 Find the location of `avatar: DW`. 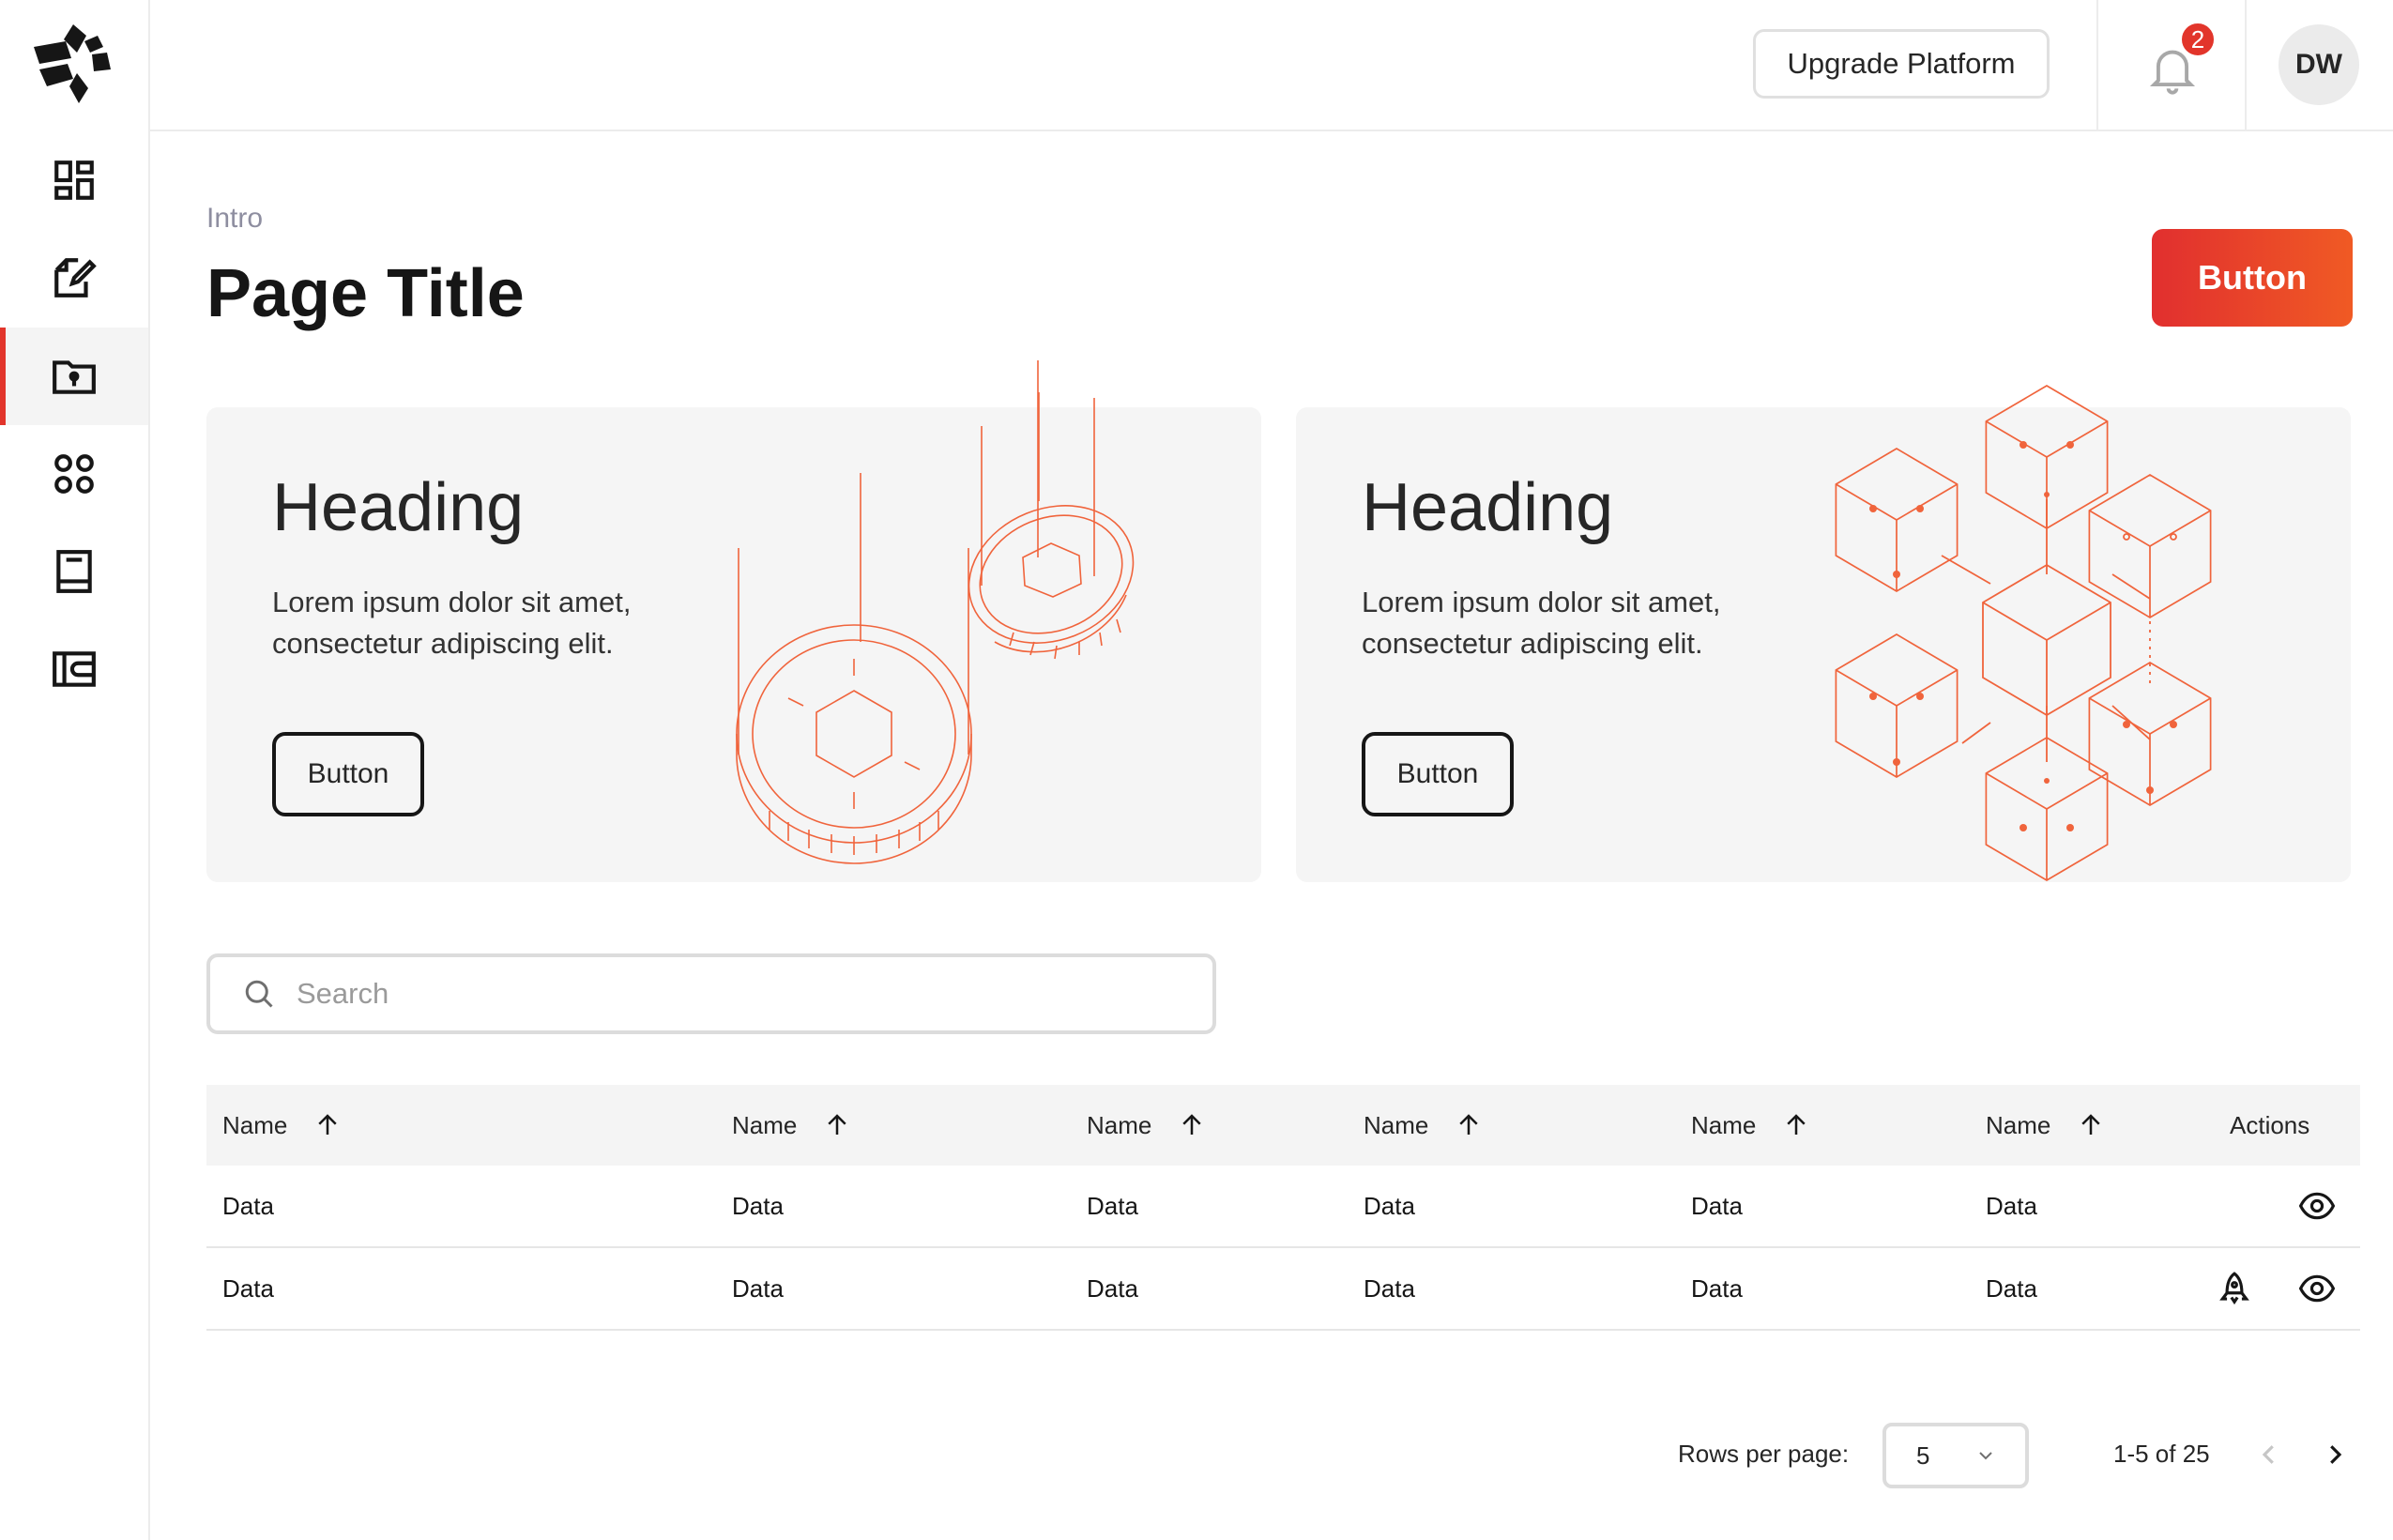

avatar: DW is located at coordinates (2319, 64).